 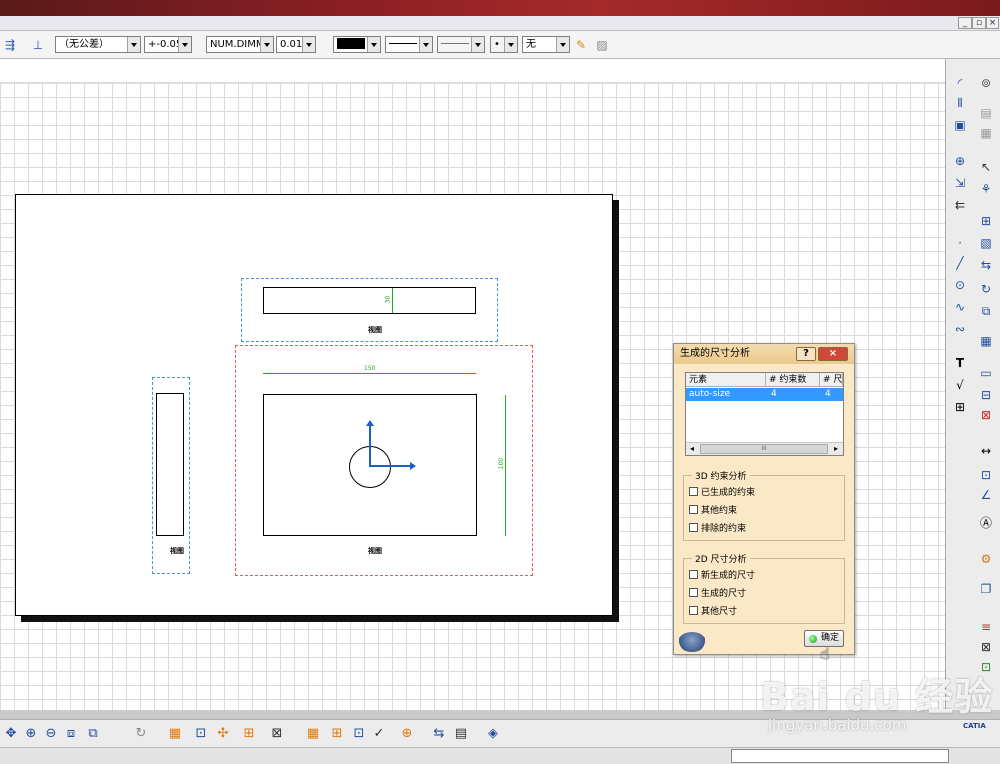 What do you see at coordinates (840, 756) in the screenshot?
I see `command-input` at bounding box center [840, 756].